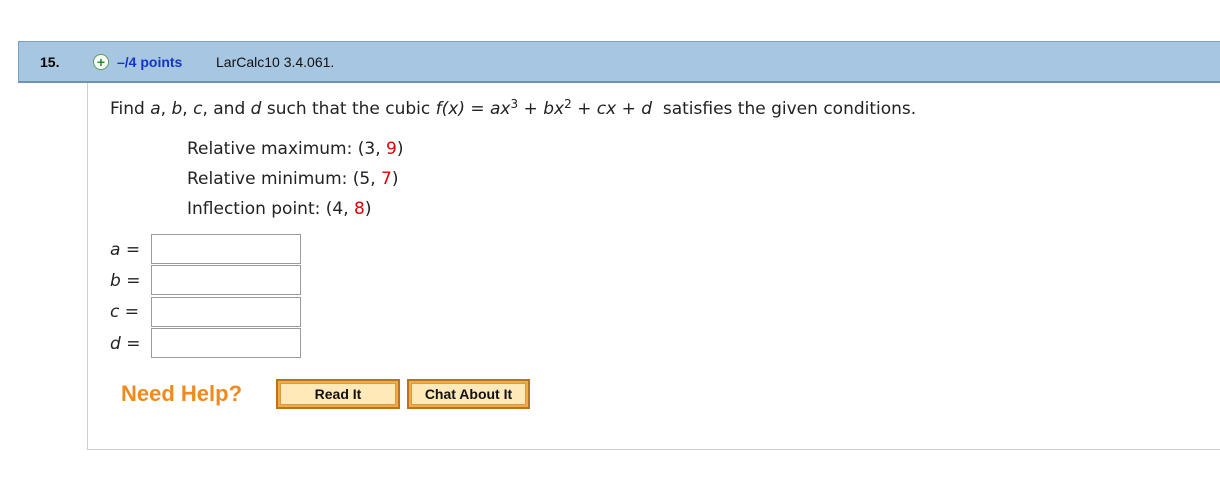 The height and width of the screenshot is (493, 1220). Describe the element at coordinates (182, 393) in the screenshot. I see `need-help-label: Need Help?` at that location.